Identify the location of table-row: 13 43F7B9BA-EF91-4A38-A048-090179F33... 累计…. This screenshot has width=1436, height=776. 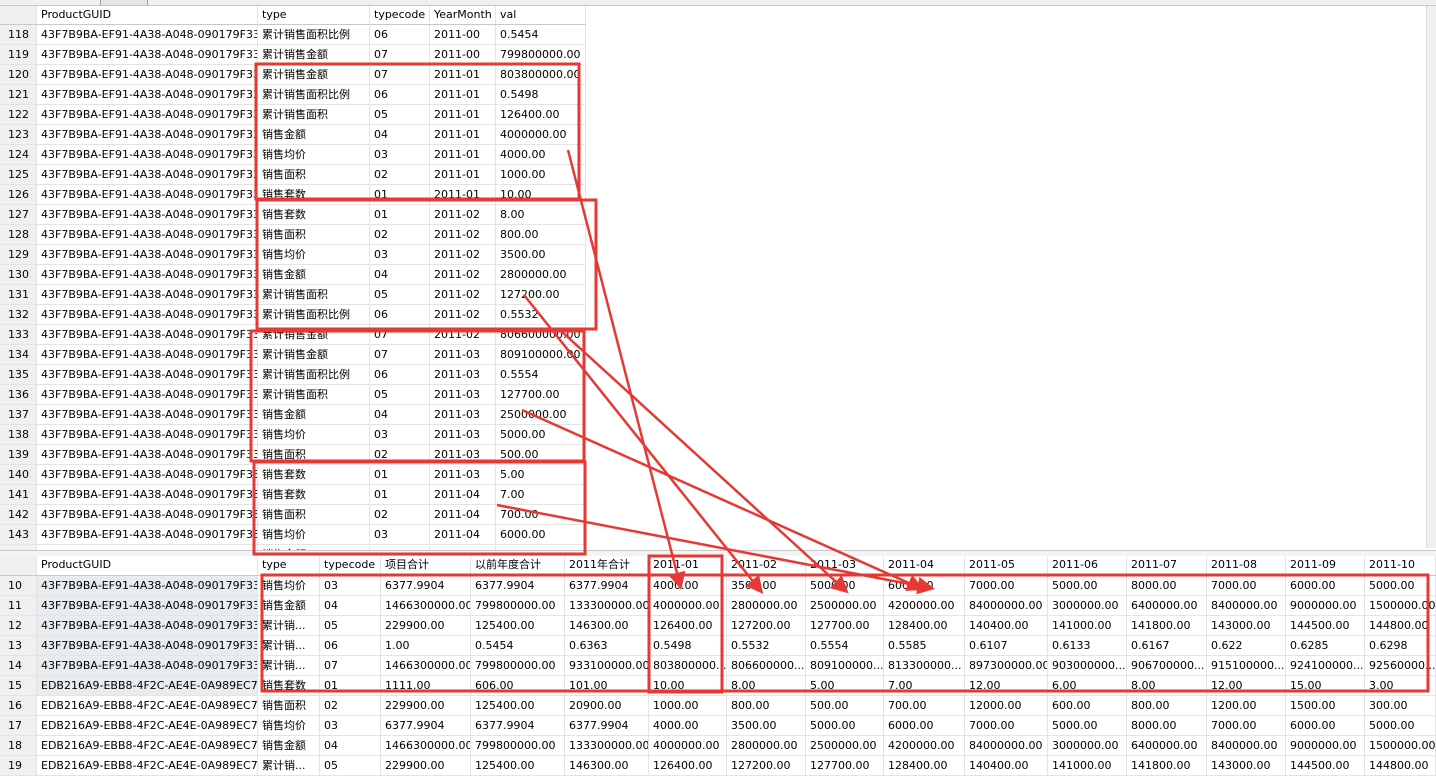
(718, 646).